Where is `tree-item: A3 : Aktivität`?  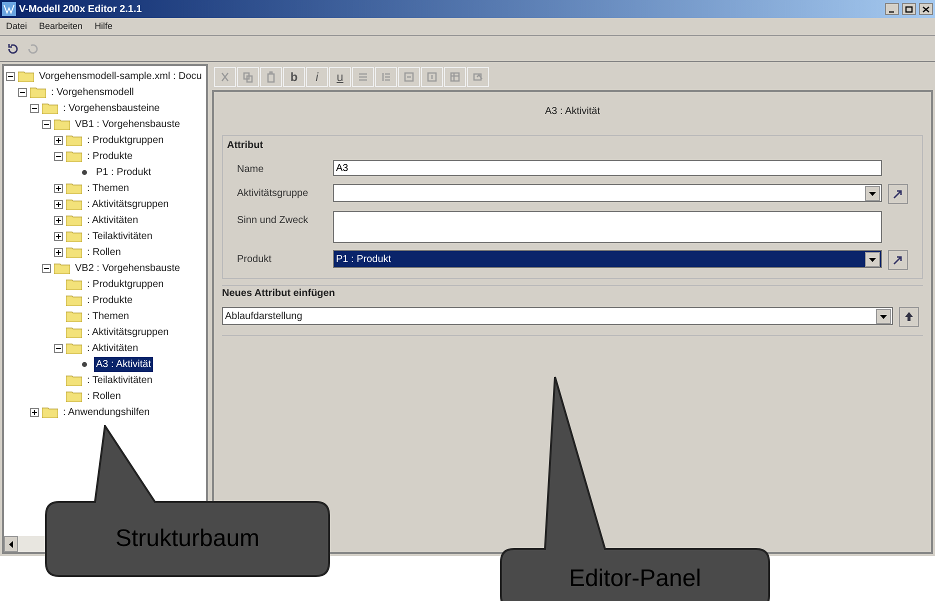
tree-item: A3 : Aktivität is located at coordinates (124, 364).